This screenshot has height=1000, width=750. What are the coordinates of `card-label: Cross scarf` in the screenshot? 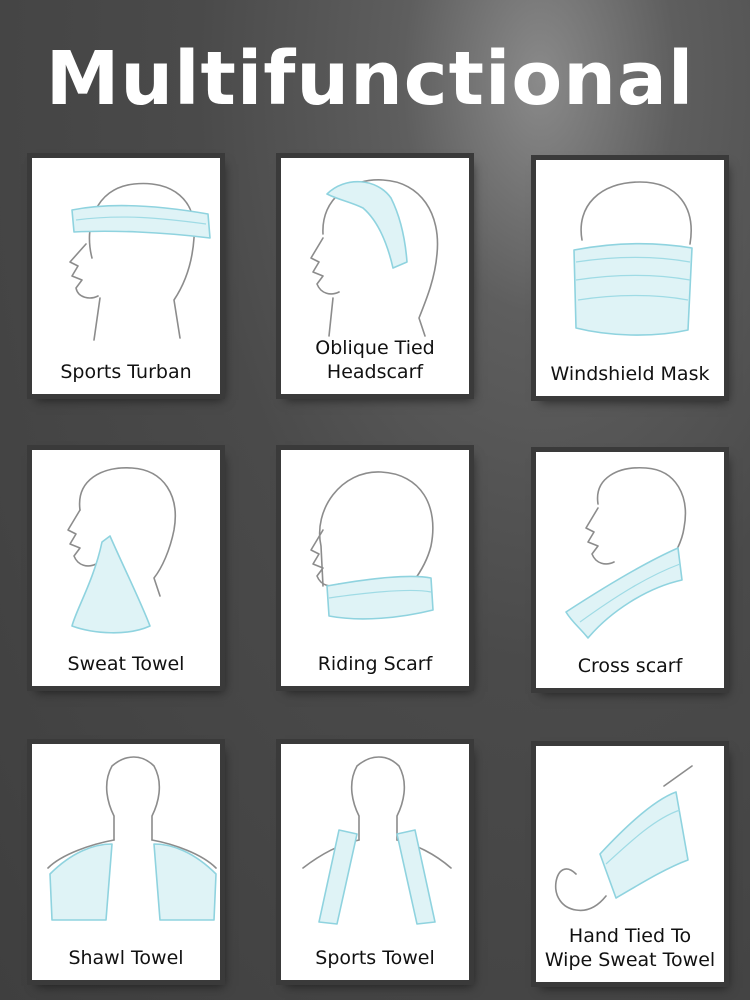 It's located at (630, 666).